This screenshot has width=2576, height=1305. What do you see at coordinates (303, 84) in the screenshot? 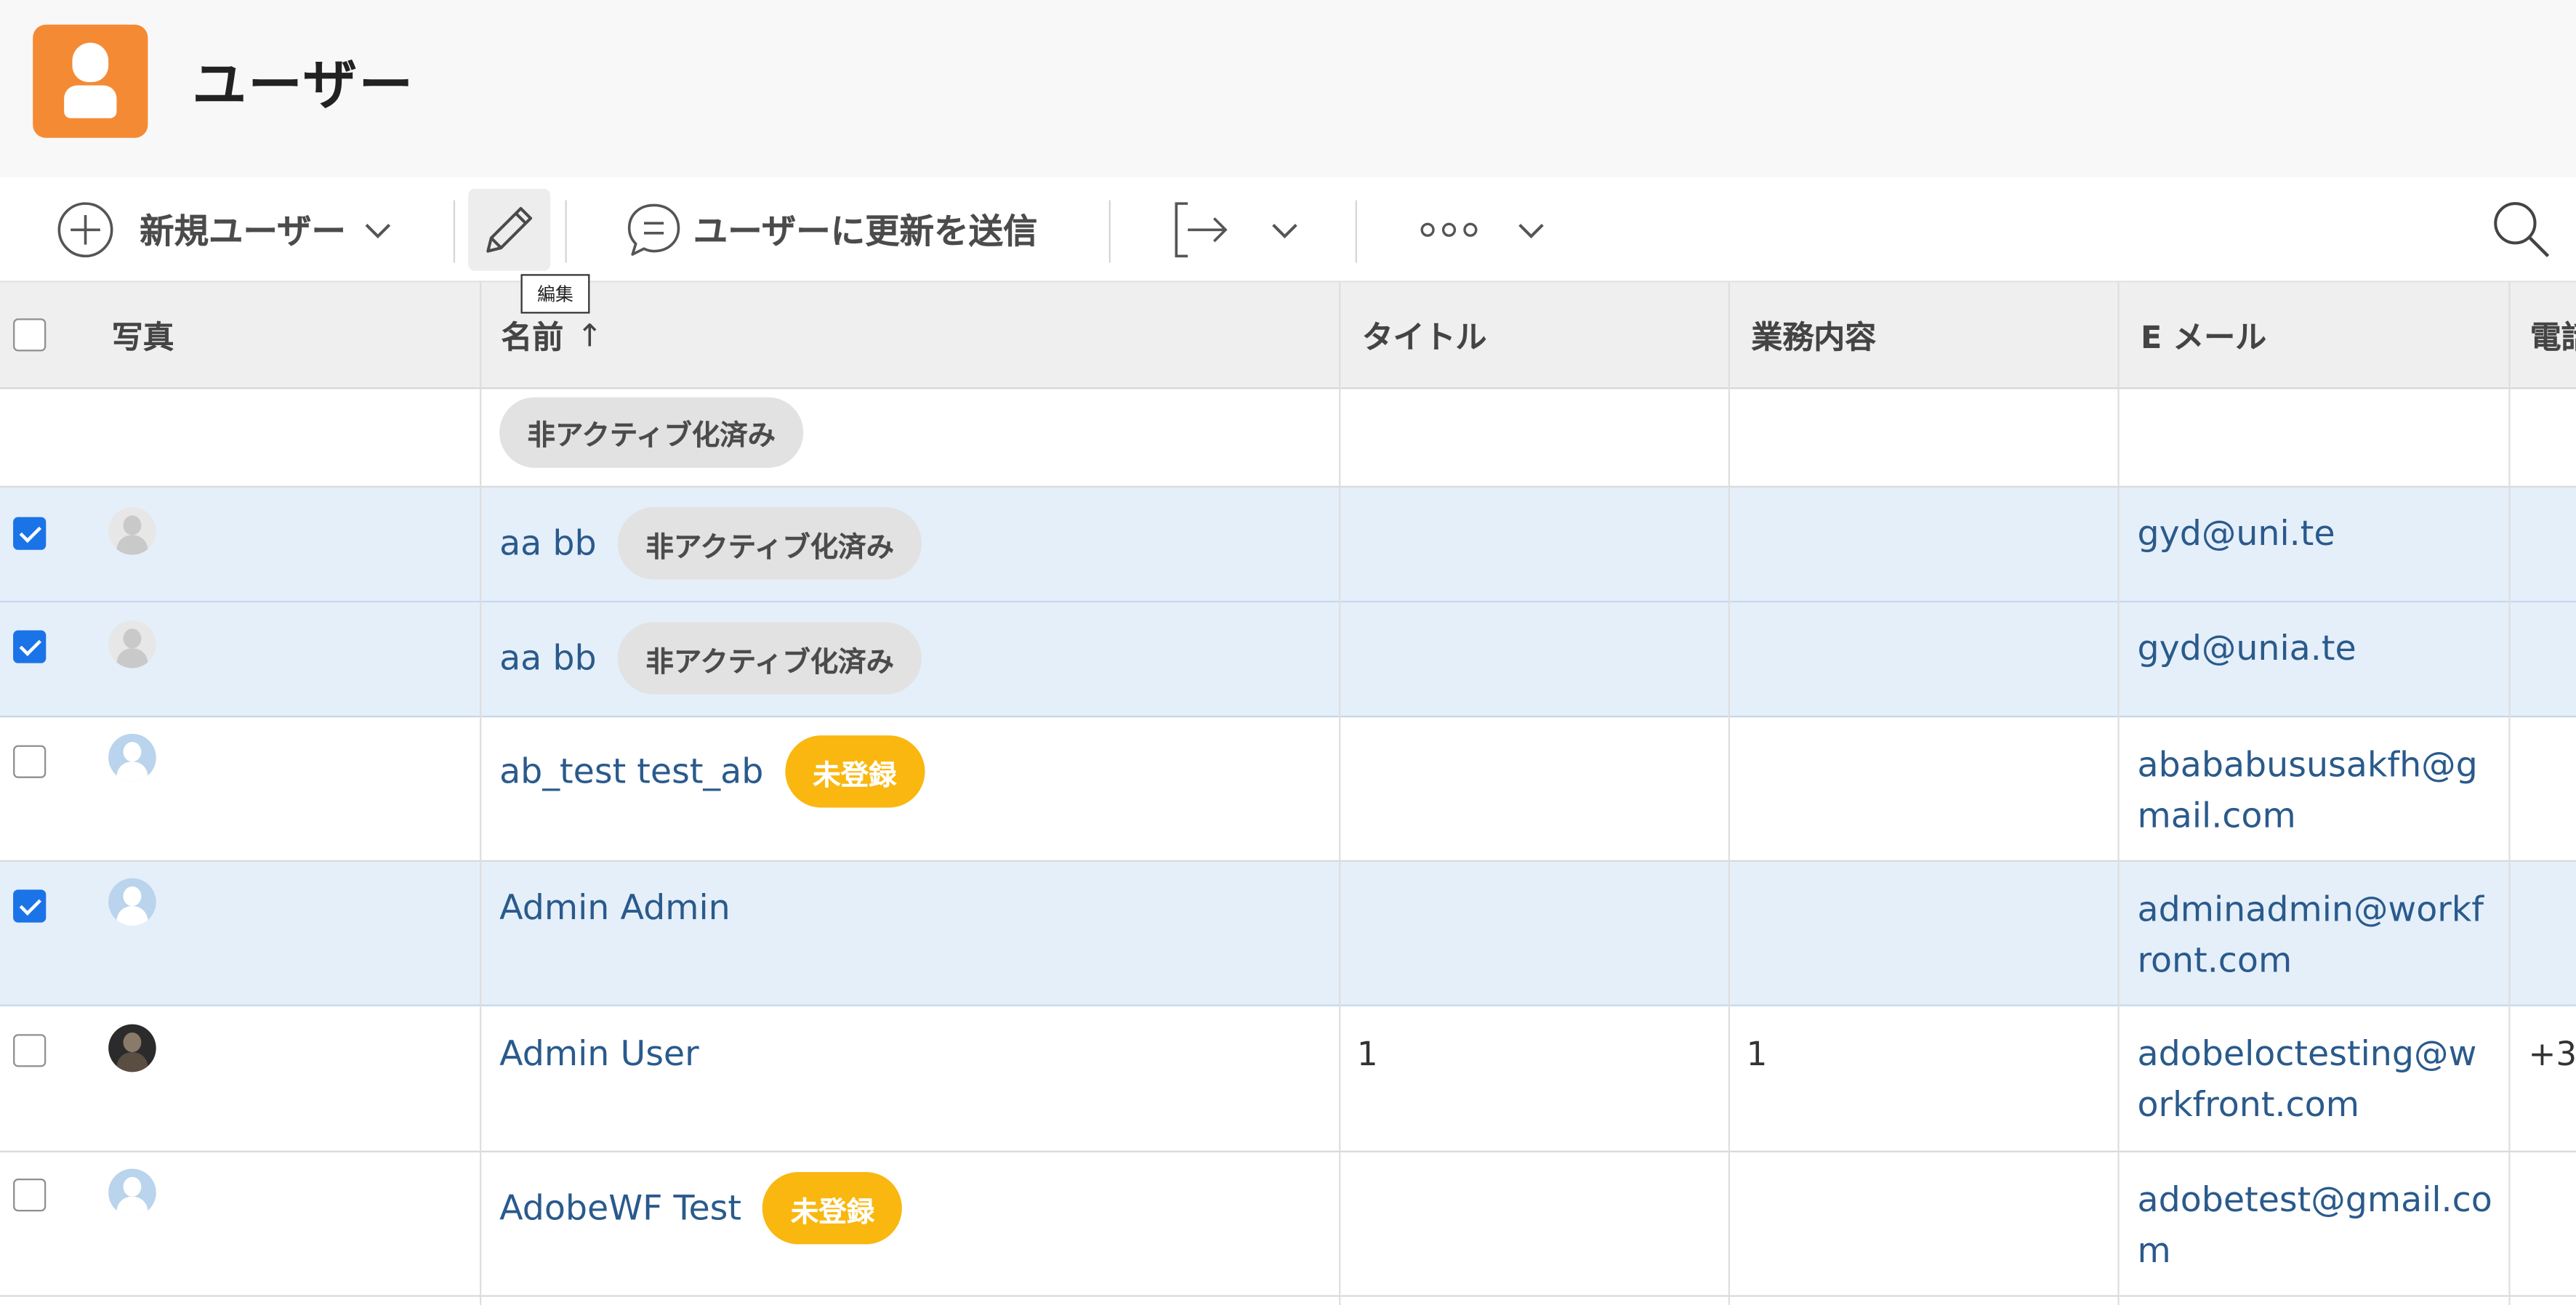
I see `page-title: ユーザー` at bounding box center [303, 84].